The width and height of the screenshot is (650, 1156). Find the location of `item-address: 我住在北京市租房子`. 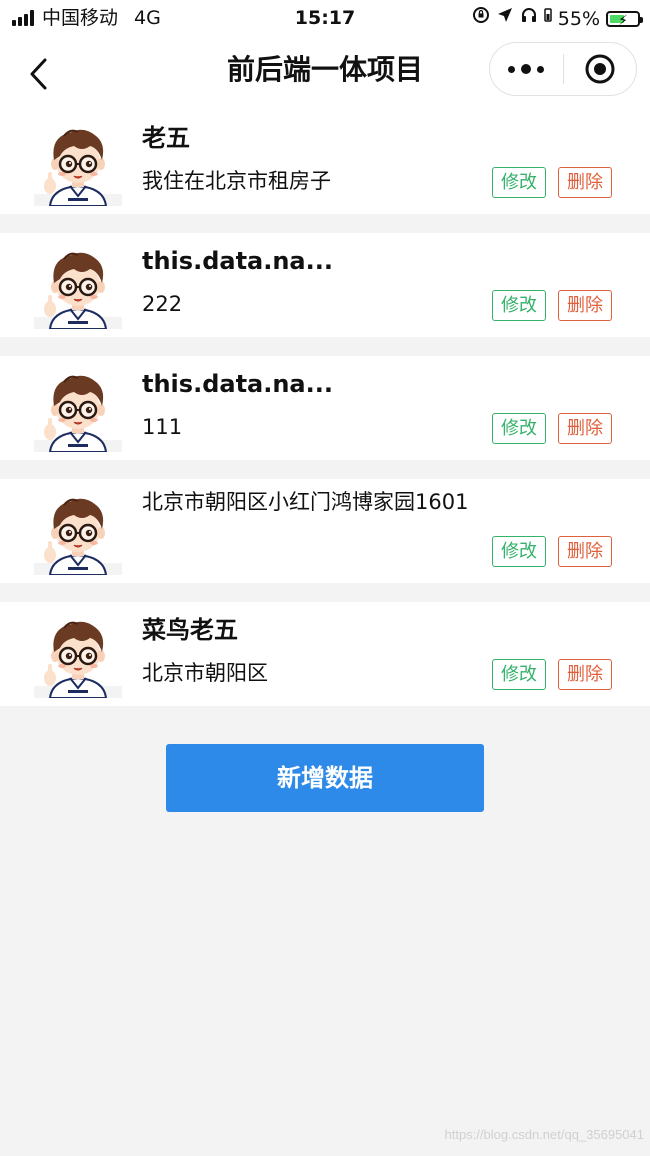

item-address: 我住在北京市租房子 is located at coordinates (236, 181).